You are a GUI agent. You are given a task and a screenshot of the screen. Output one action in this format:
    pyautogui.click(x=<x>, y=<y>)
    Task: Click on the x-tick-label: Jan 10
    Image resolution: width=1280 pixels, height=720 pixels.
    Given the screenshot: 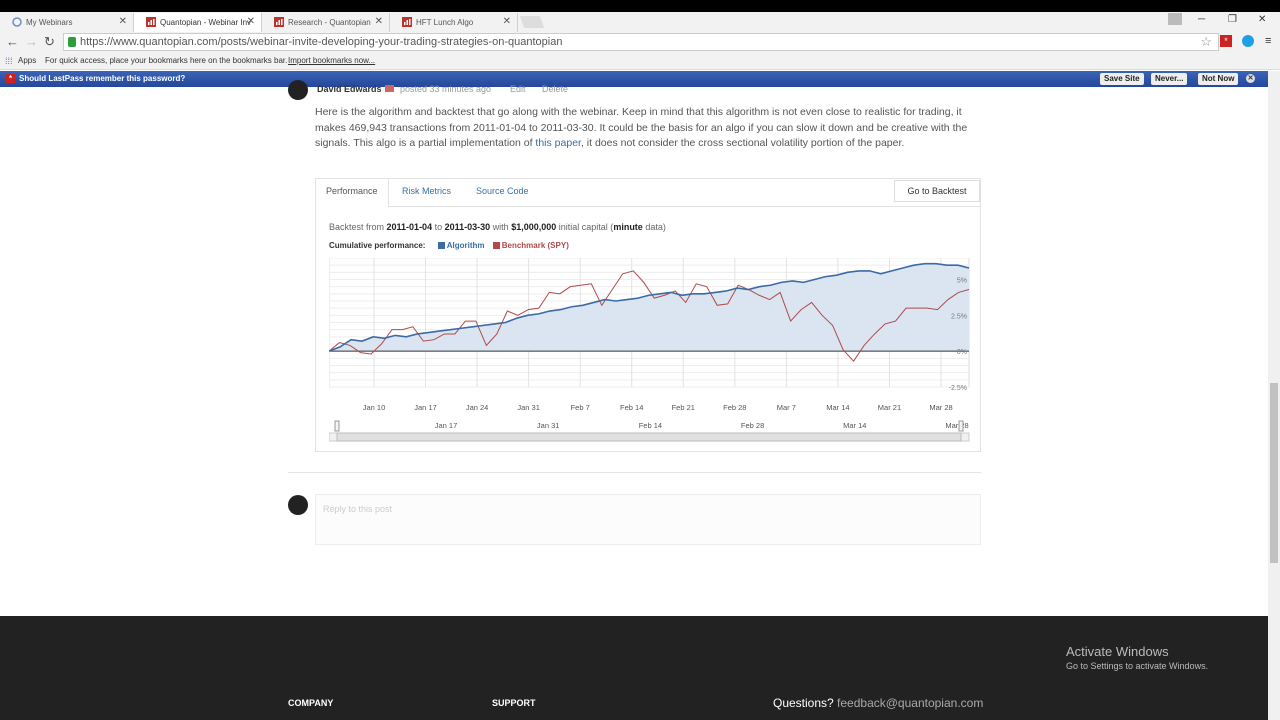 What is the action you would take?
    pyautogui.click(x=374, y=407)
    